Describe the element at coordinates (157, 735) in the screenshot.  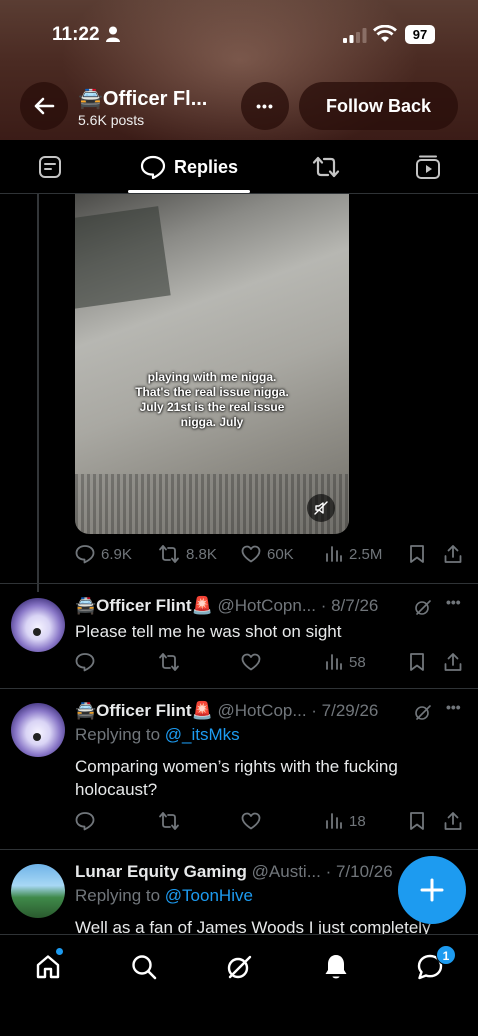
I see `replying-to: Replying to @_itsMks` at that location.